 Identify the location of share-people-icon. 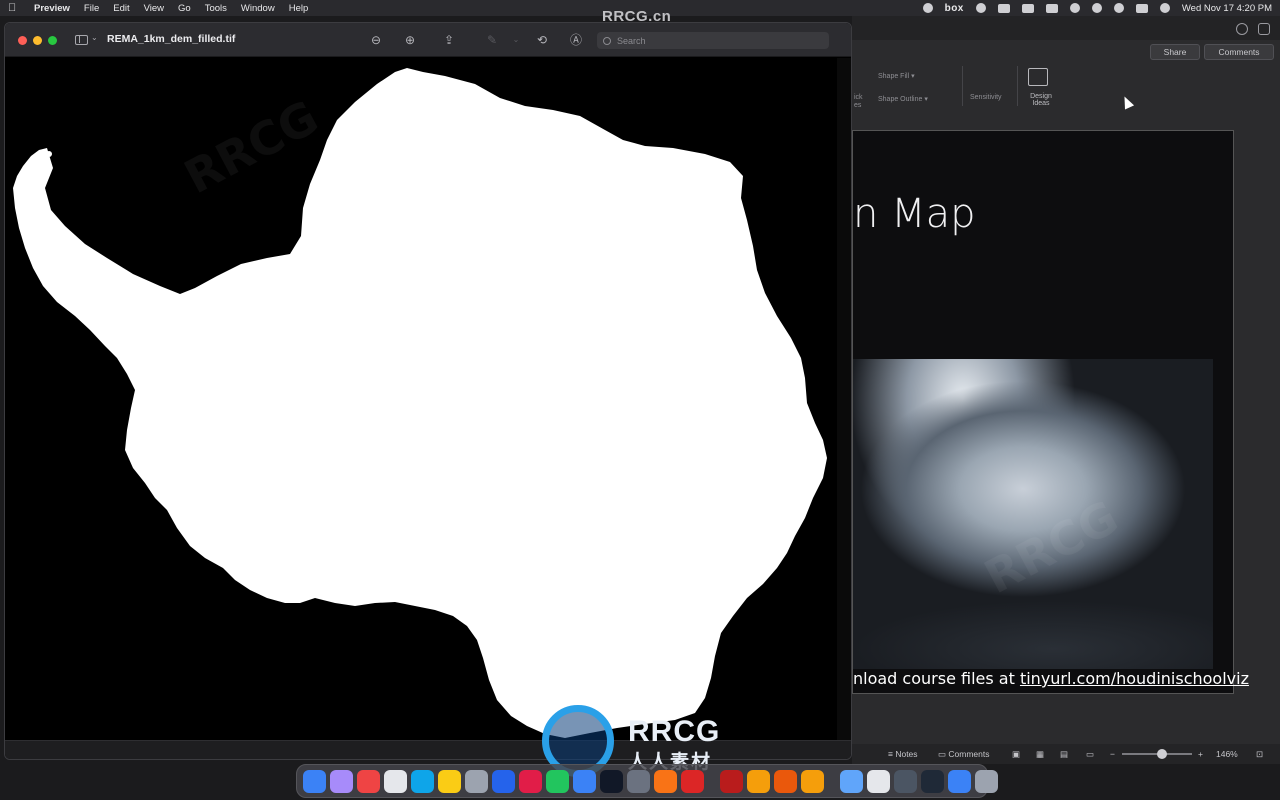
(1264, 29).